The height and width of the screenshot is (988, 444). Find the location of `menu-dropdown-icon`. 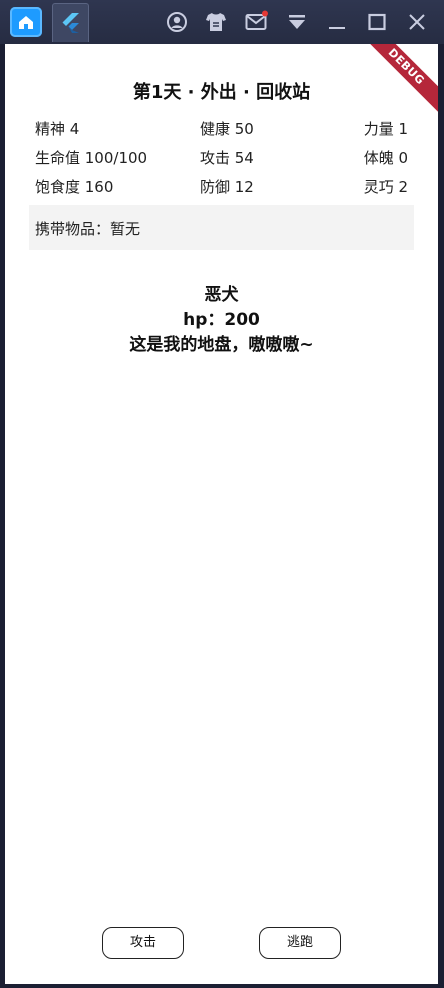

menu-dropdown-icon is located at coordinates (297, 22).